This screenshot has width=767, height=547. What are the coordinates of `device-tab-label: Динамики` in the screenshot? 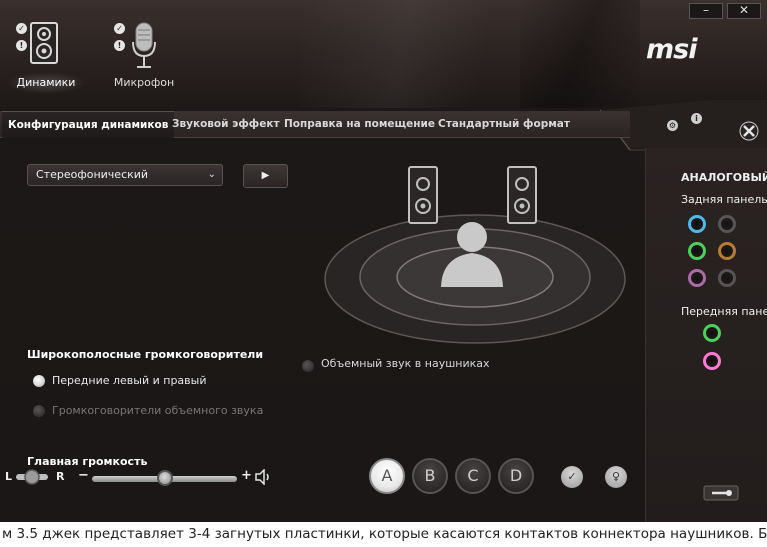 It's located at (46, 82).